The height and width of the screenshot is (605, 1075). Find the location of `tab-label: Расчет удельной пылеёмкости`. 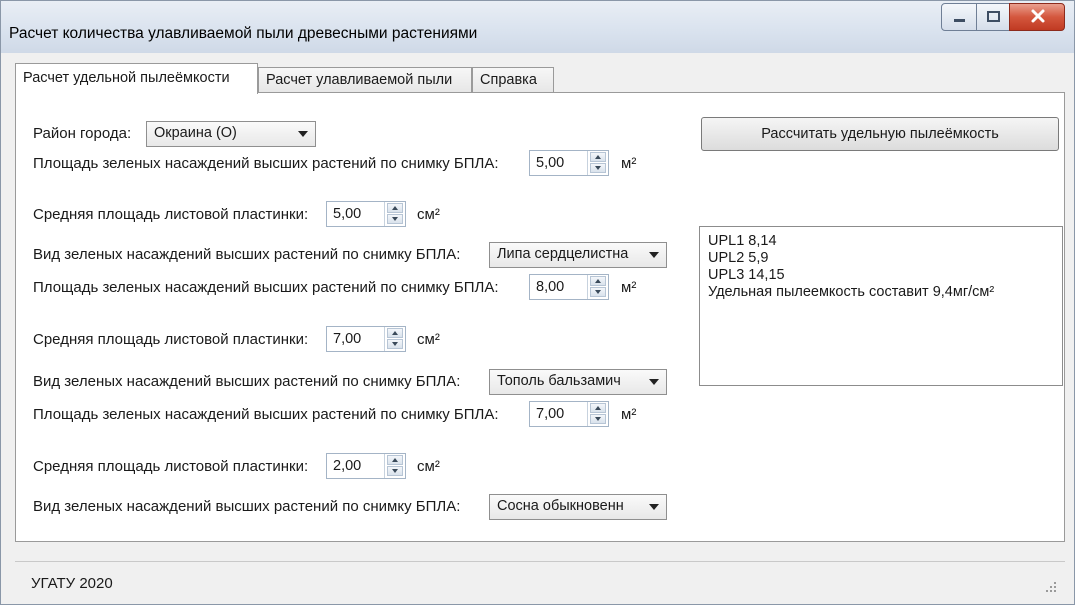

tab-label: Расчет удельной пылеёмкости is located at coordinates (126, 78).